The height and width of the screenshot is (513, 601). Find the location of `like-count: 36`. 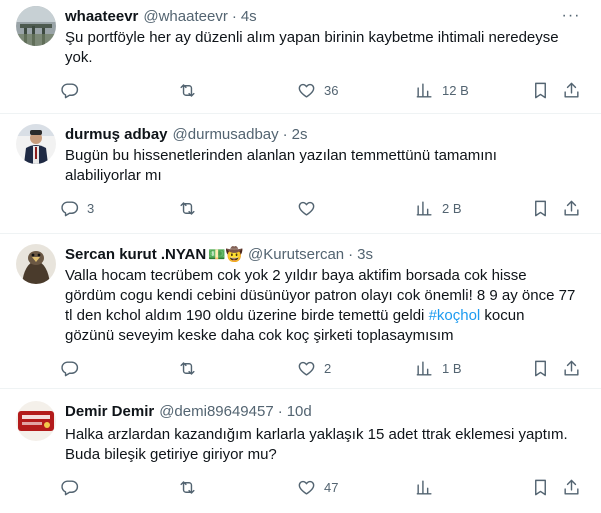

like-count: 36 is located at coordinates (331, 90).